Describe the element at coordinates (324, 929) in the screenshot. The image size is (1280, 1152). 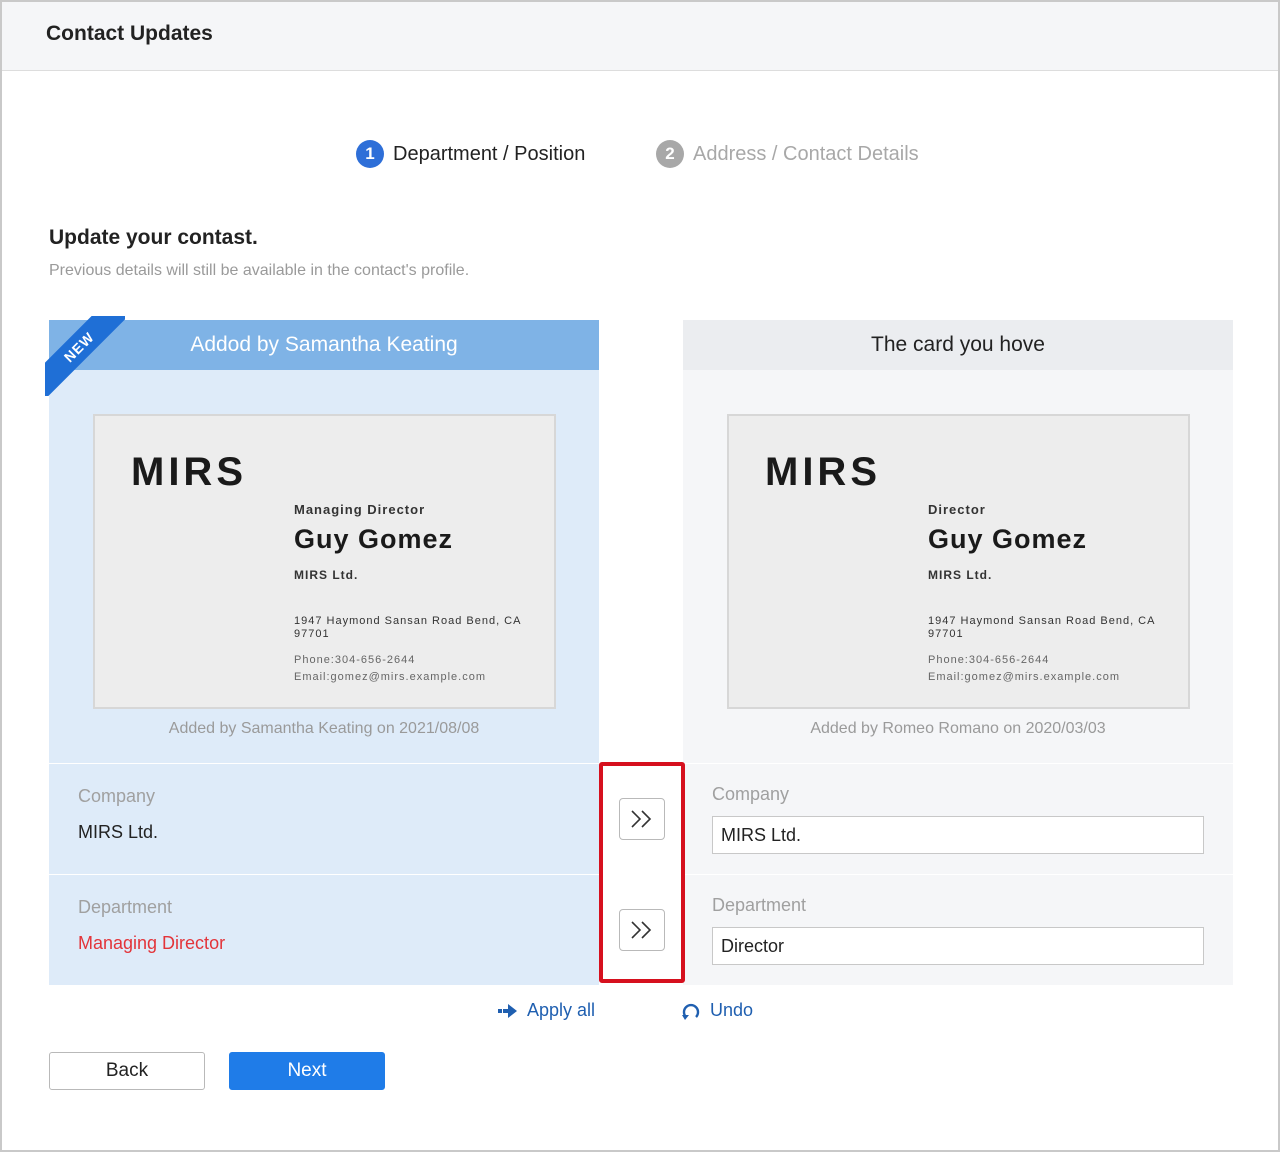
I see `new-department-row: Department Managing Director` at that location.